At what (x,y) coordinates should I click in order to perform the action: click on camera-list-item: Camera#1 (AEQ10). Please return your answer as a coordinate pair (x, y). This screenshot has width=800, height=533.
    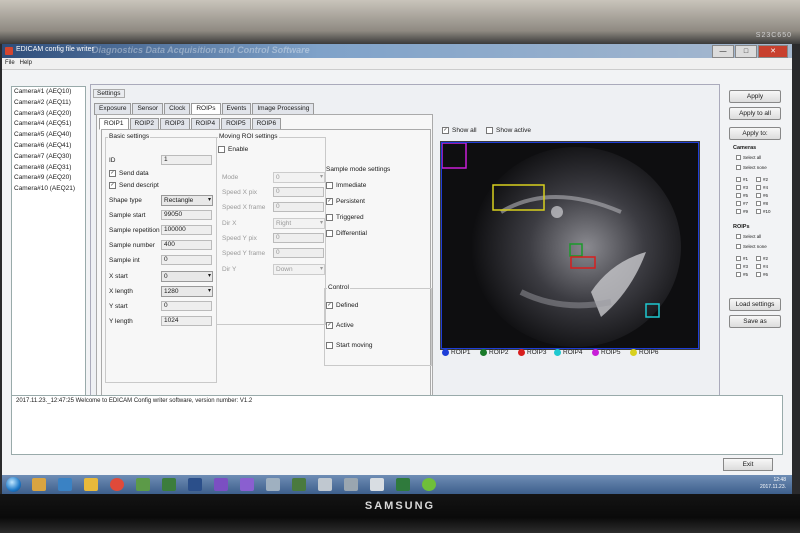
    Looking at the image, I should click on (48, 92).